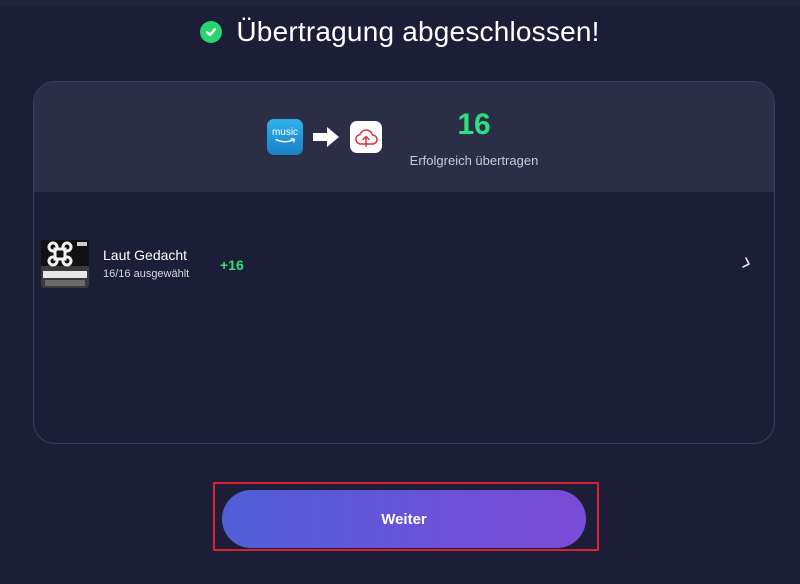  Describe the element at coordinates (232, 265) in the screenshot. I see `playlist-added-count: +16` at that location.